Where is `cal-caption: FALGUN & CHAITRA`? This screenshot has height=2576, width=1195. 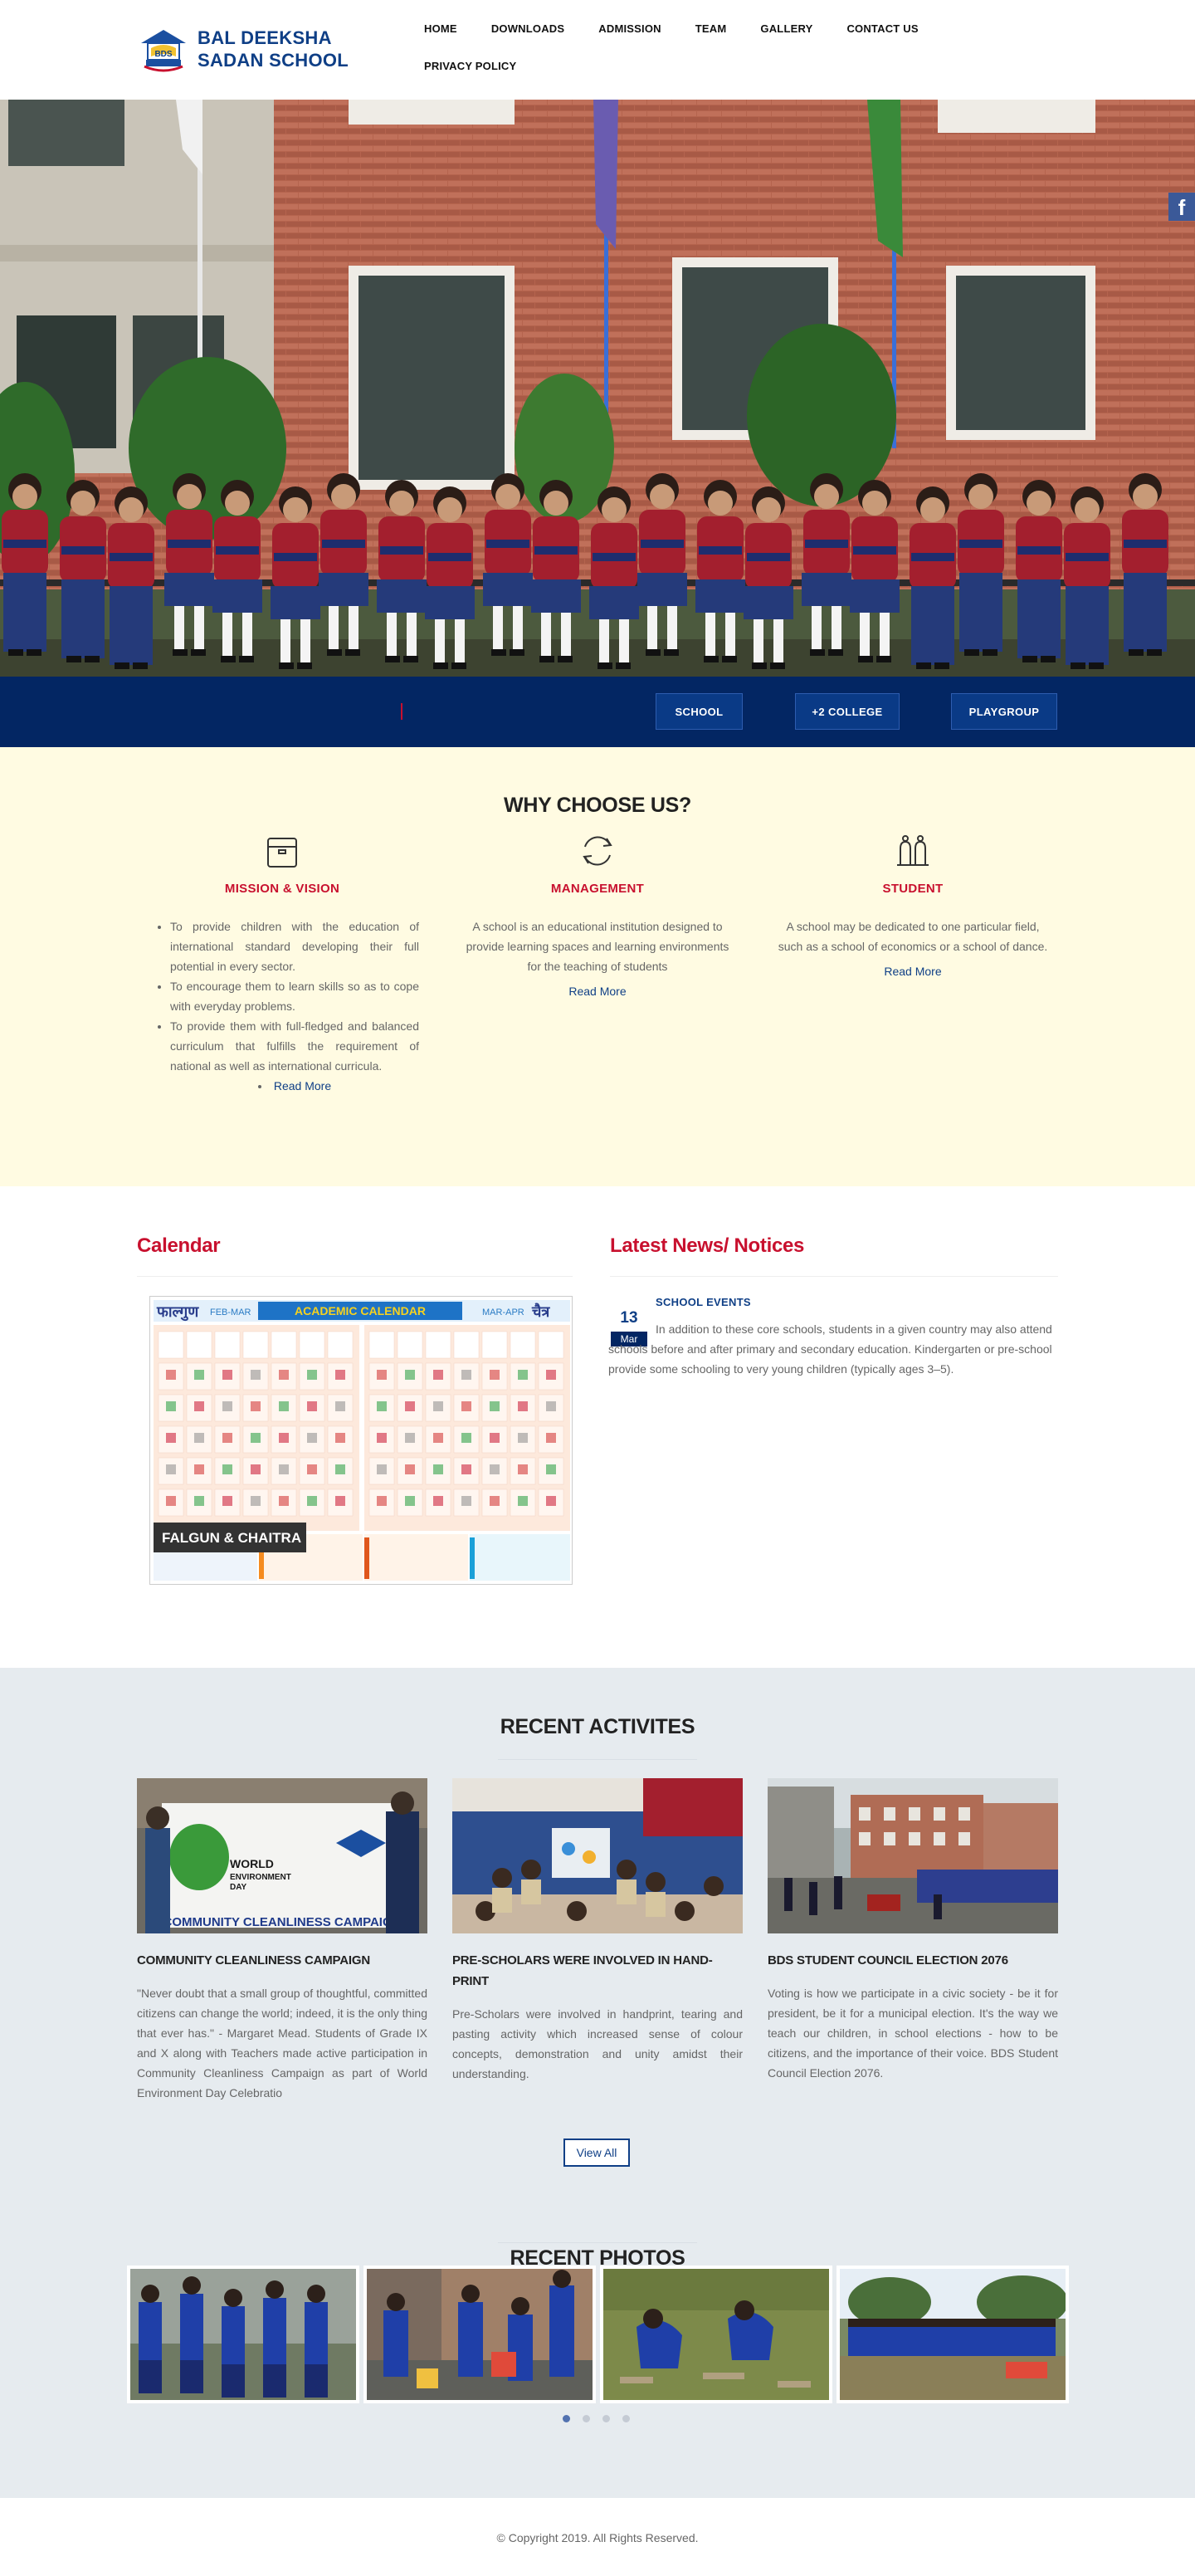 cal-caption: FALGUN & CHAITRA is located at coordinates (231, 1538).